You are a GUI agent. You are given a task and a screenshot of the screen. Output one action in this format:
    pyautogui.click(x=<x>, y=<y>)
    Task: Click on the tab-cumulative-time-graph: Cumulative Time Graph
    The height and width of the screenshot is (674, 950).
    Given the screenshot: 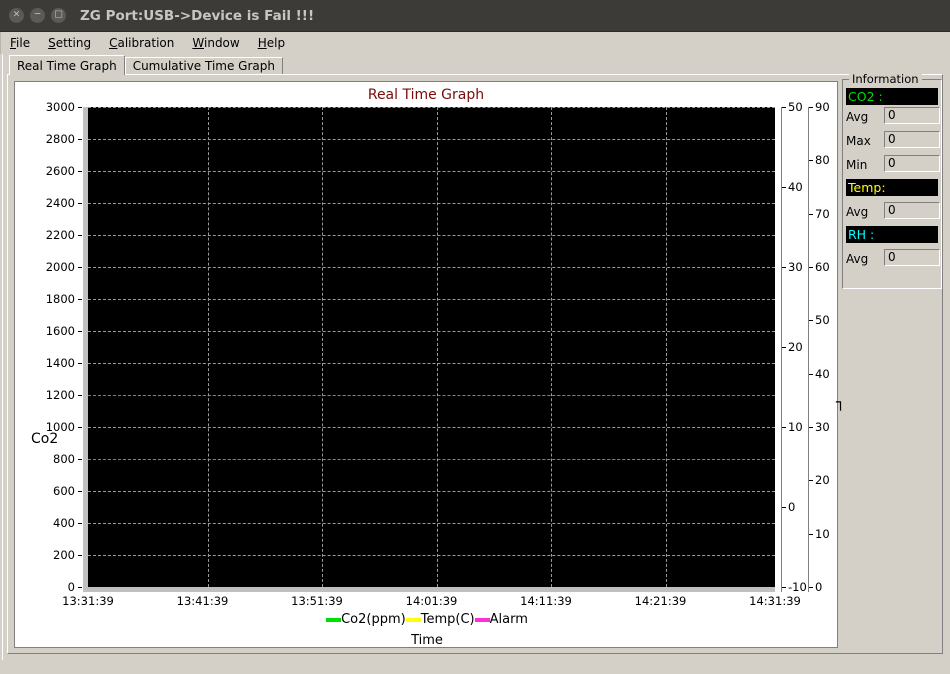 What is the action you would take?
    pyautogui.click(x=203, y=66)
    